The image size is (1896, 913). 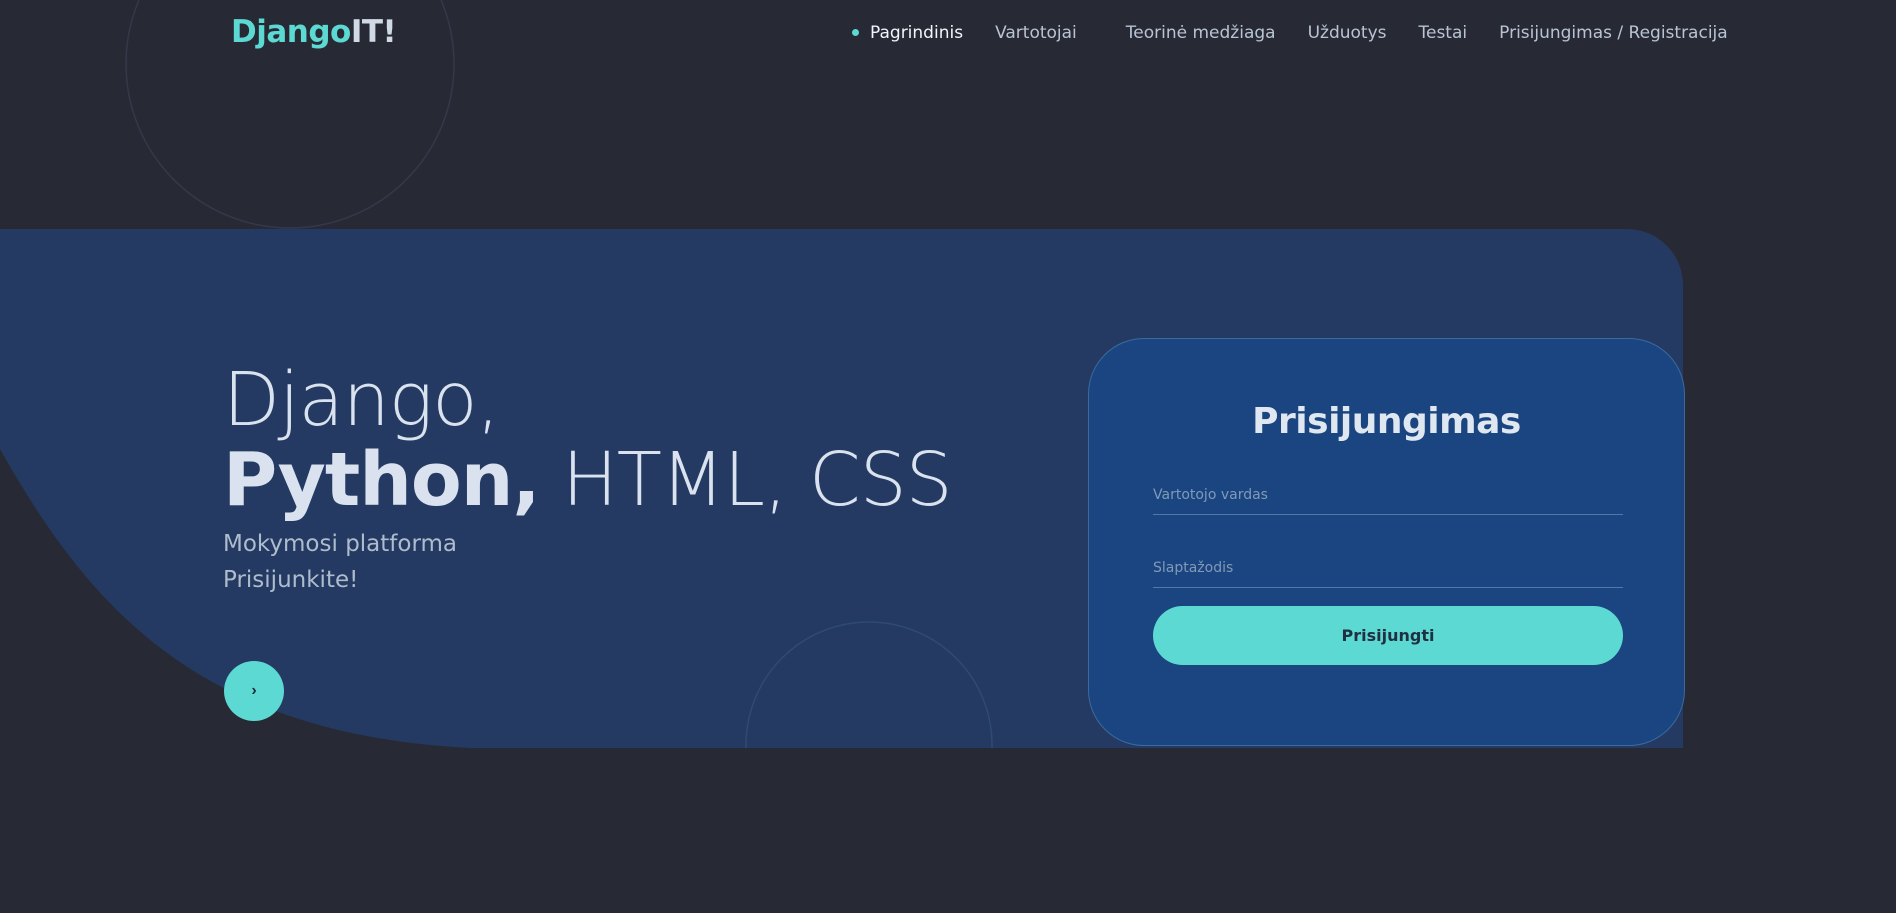 What do you see at coordinates (917, 33) in the screenshot?
I see `nav-item-label: Pagrindinis` at bounding box center [917, 33].